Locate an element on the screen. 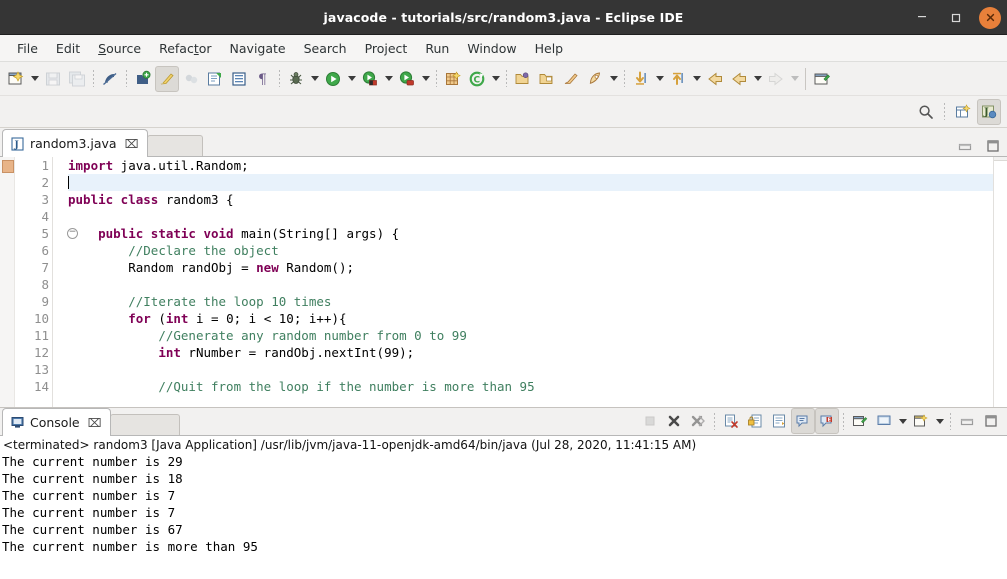  console-line: The current number is 18 is located at coordinates (92, 478).